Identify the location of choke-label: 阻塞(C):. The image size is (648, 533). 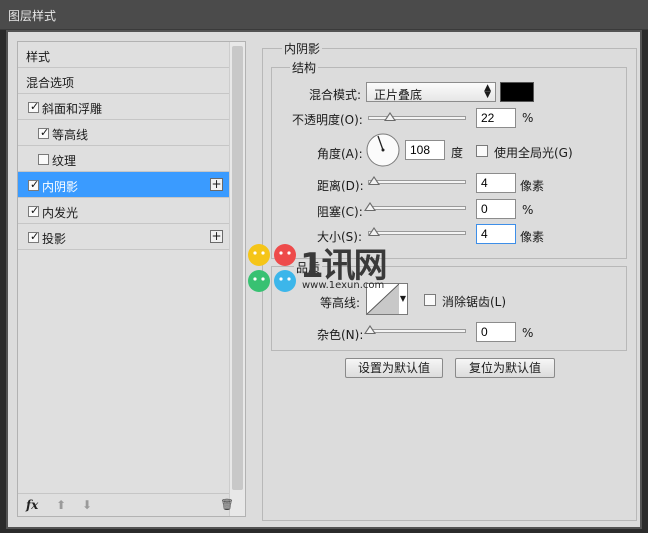
(340, 212).